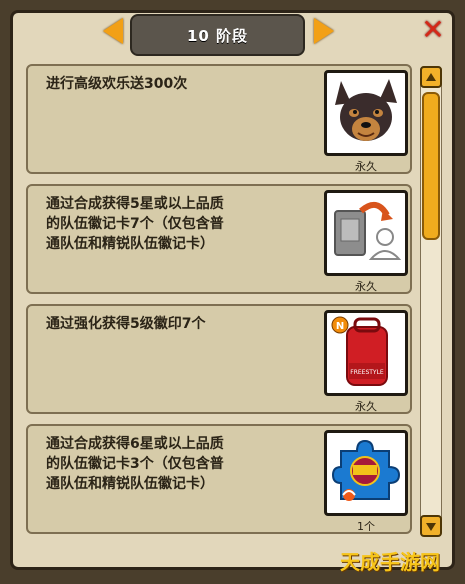 This screenshot has height=584, width=465. I want to click on prev-stage-button, so click(113, 31).